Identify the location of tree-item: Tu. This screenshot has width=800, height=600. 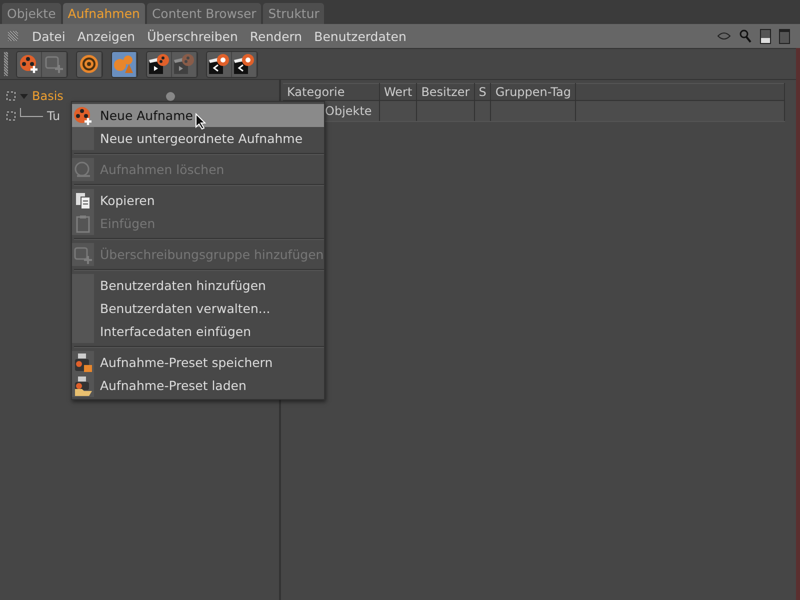
(53, 116).